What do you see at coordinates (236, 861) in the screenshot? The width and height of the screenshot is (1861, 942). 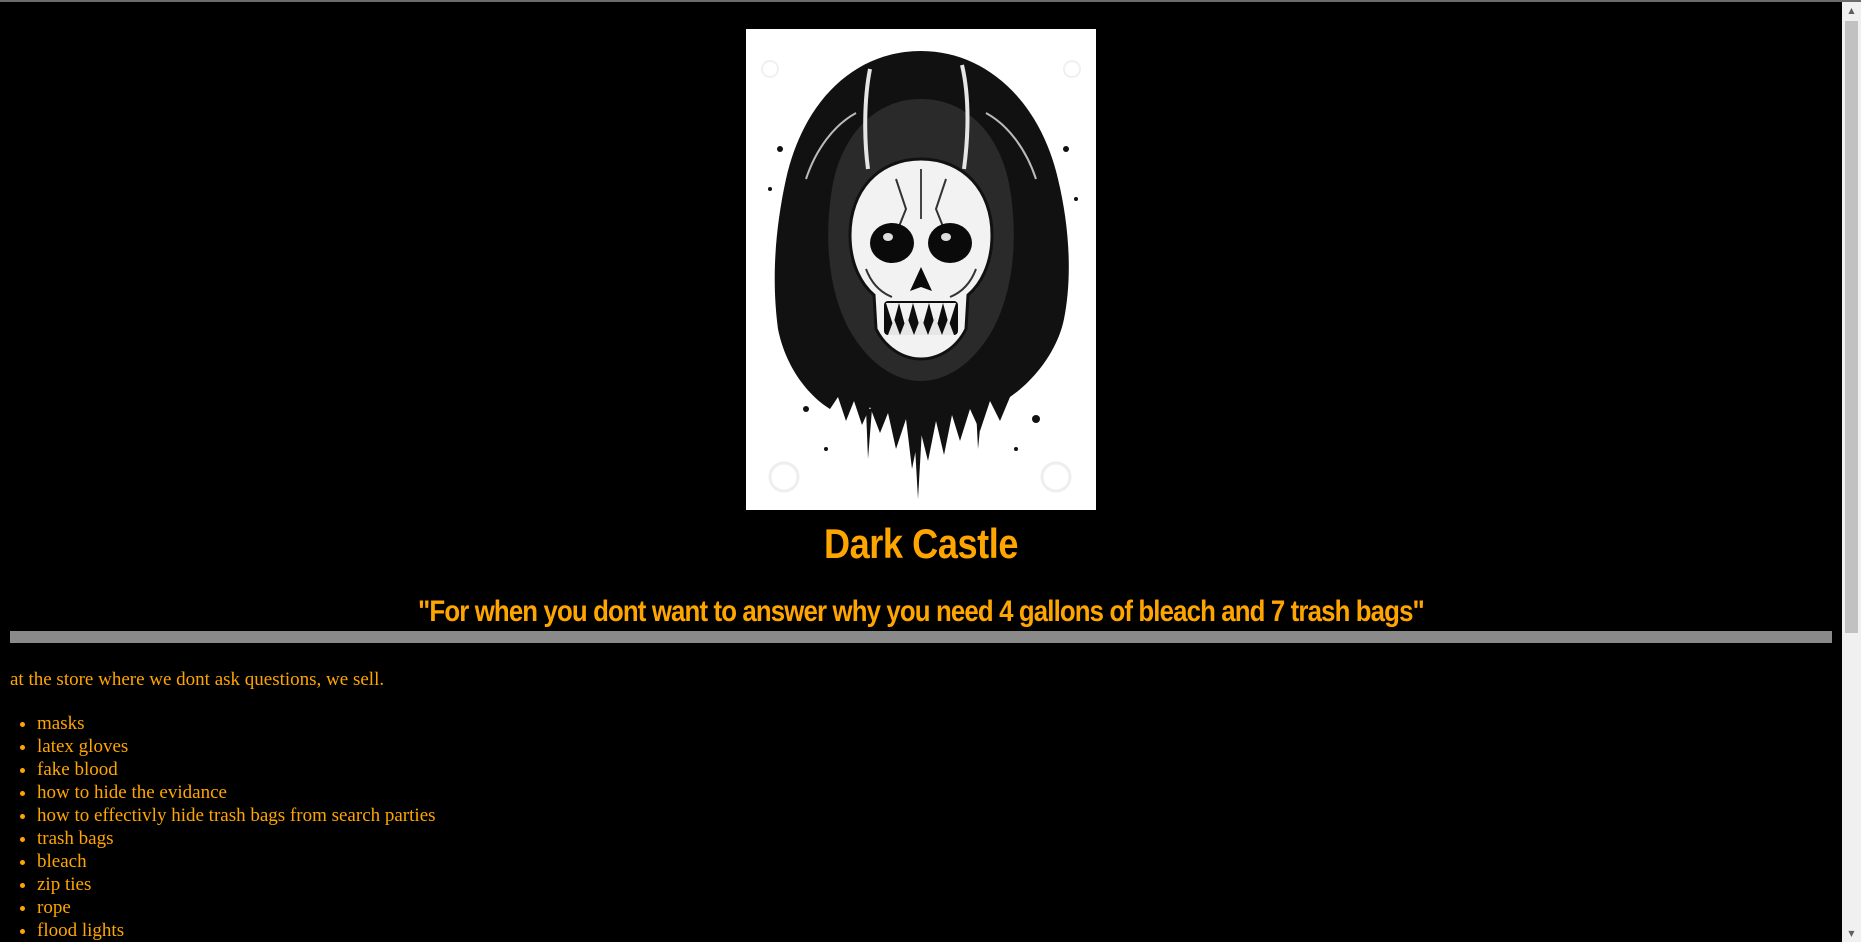 I see `product-list-item: bleach` at bounding box center [236, 861].